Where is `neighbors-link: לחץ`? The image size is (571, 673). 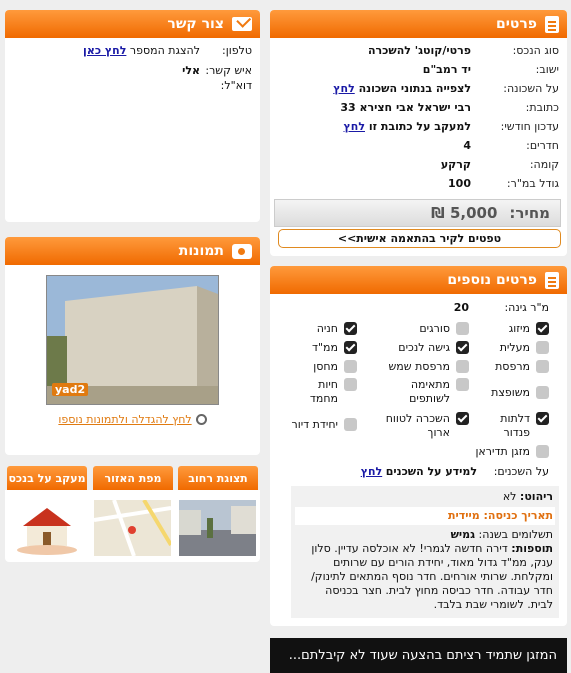
neighbors-link: לחץ is located at coordinates (371, 471).